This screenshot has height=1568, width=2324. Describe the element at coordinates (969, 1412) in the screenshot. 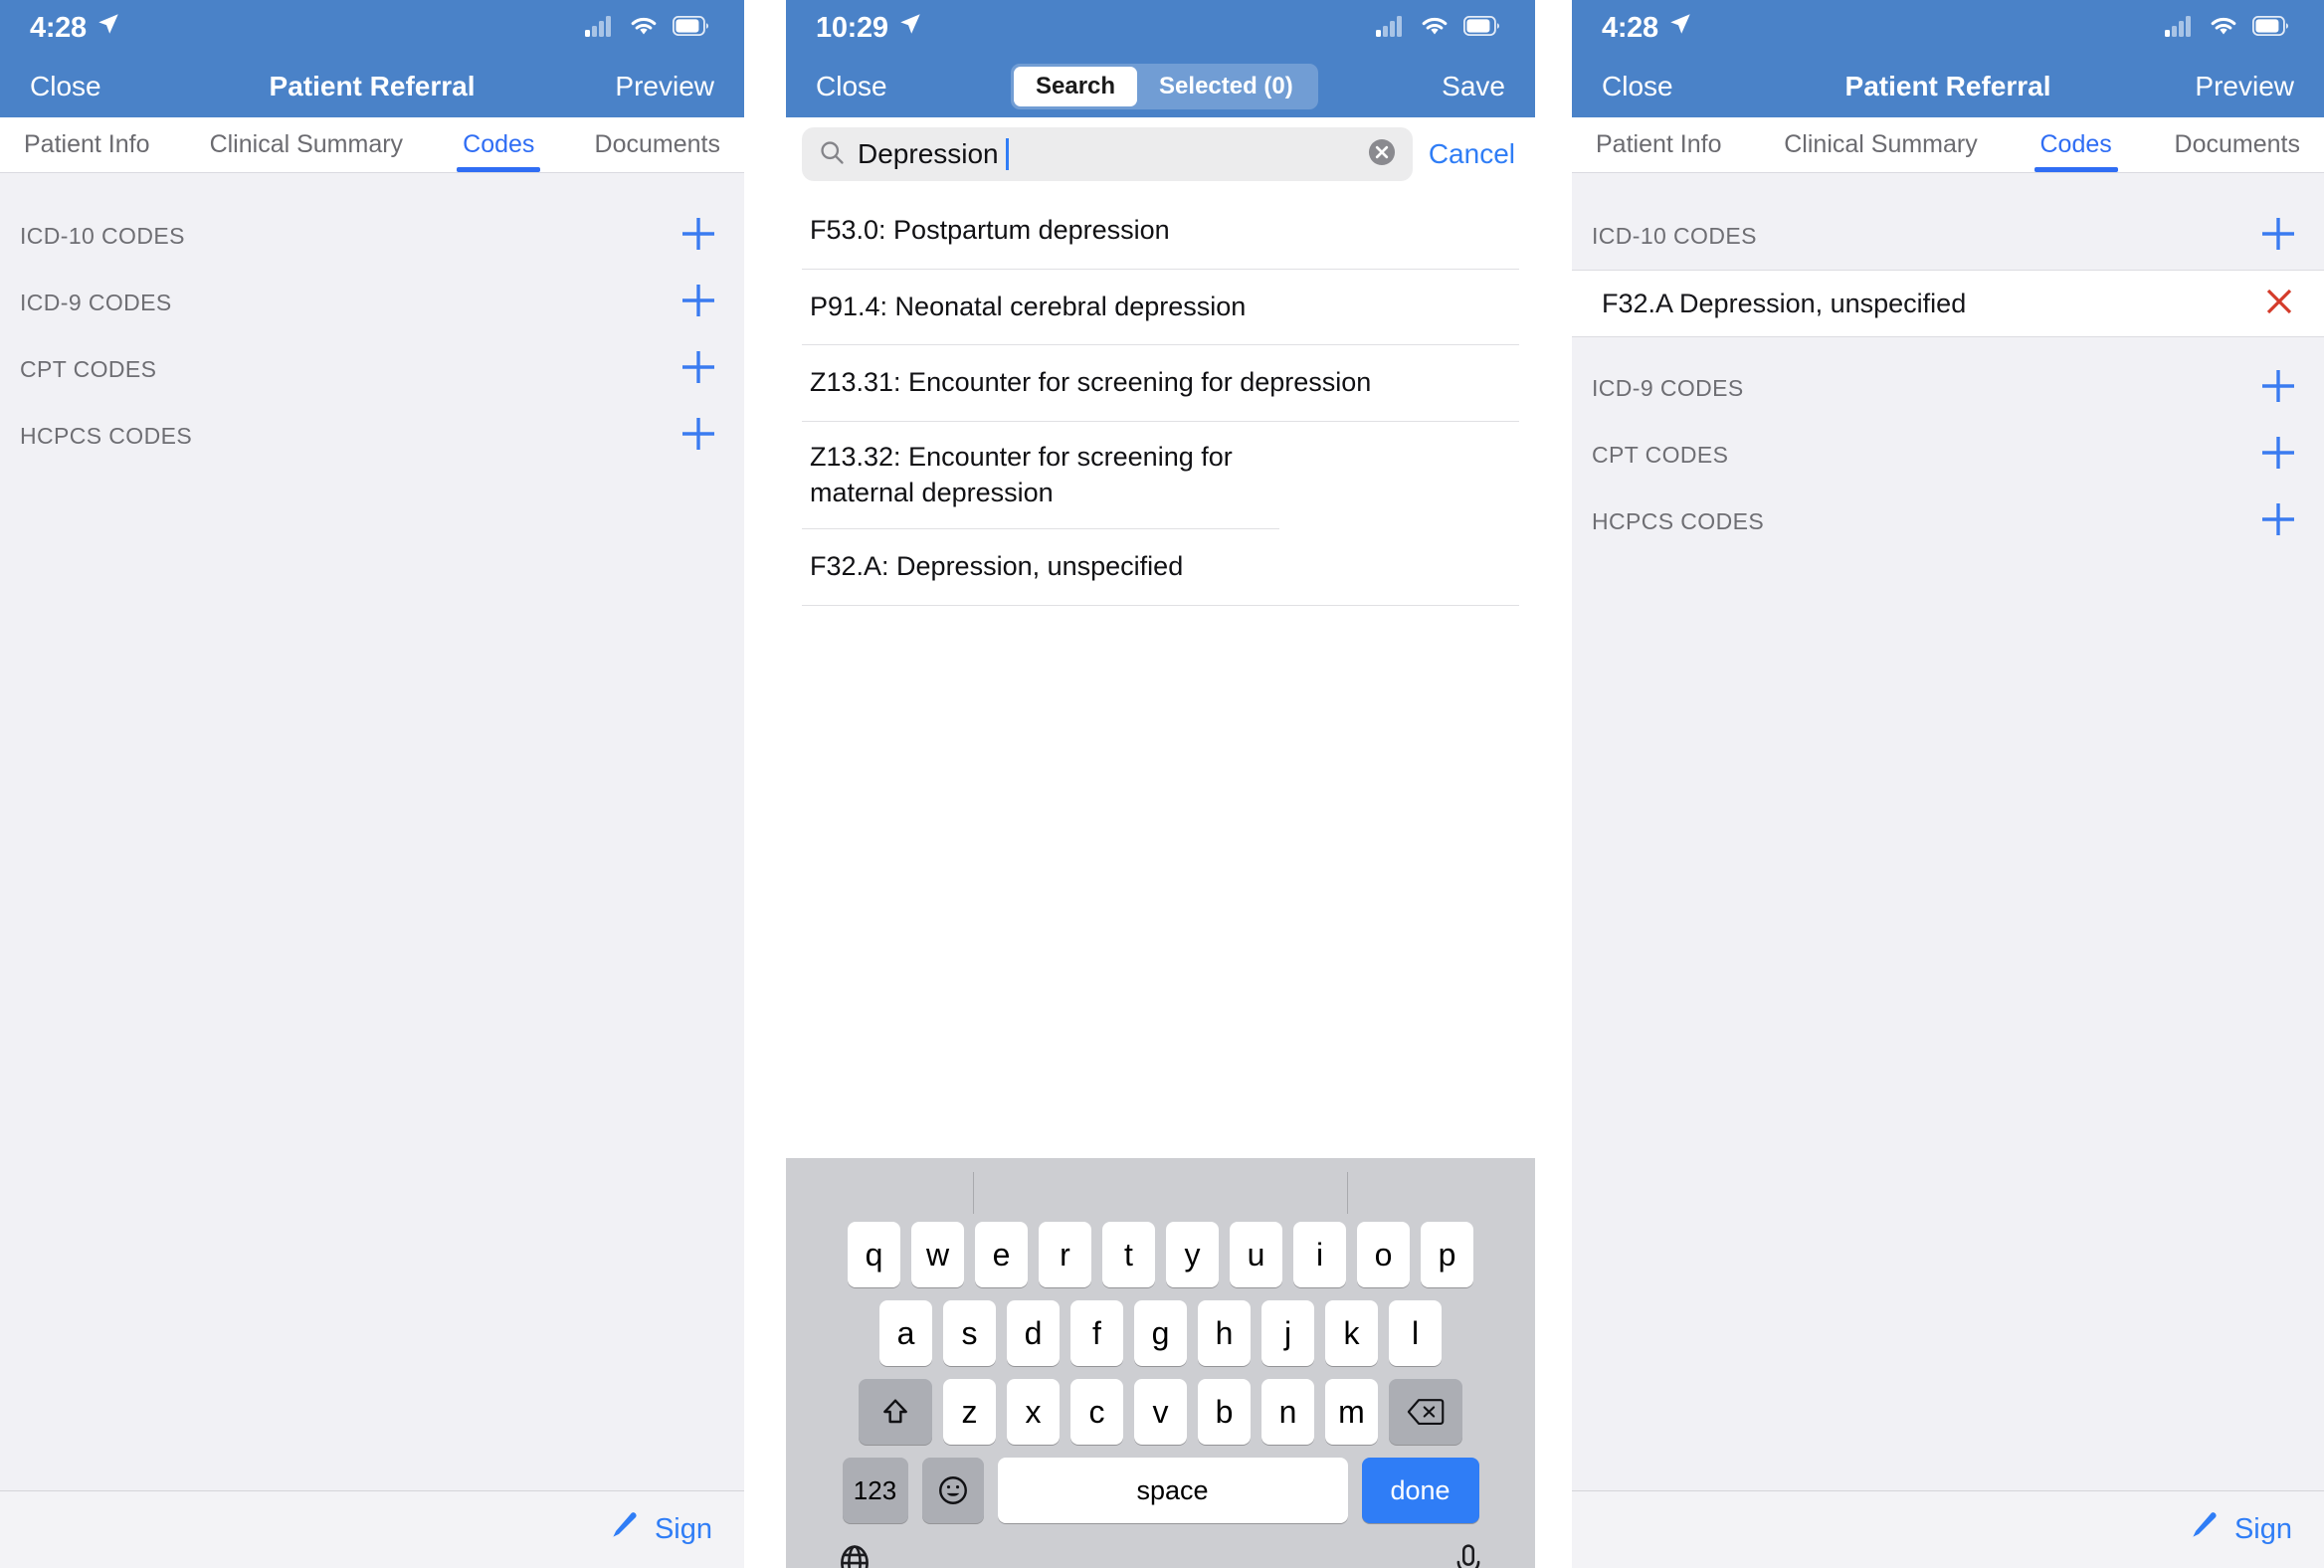

I see `key-z: z` at that location.